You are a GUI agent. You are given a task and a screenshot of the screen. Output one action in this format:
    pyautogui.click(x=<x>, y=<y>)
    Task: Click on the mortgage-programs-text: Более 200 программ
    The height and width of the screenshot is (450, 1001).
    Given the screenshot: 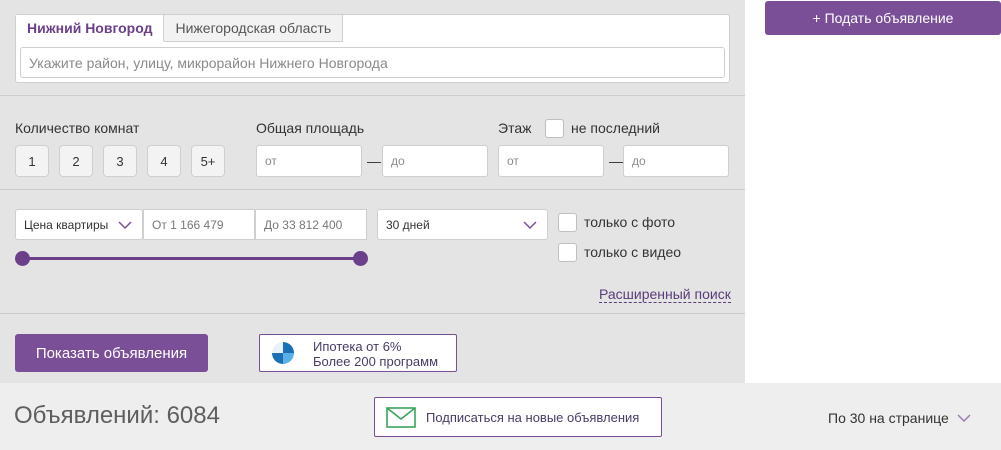 What is the action you would take?
    pyautogui.click(x=376, y=361)
    